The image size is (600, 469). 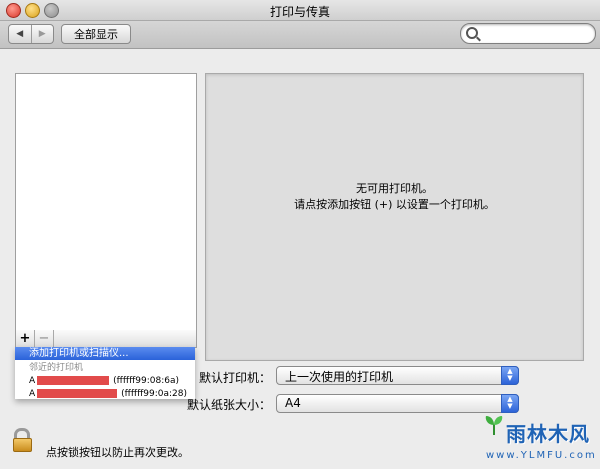 I want to click on menu-item-nearby-printer: A (ffffff99:0a:28), so click(x=105, y=393).